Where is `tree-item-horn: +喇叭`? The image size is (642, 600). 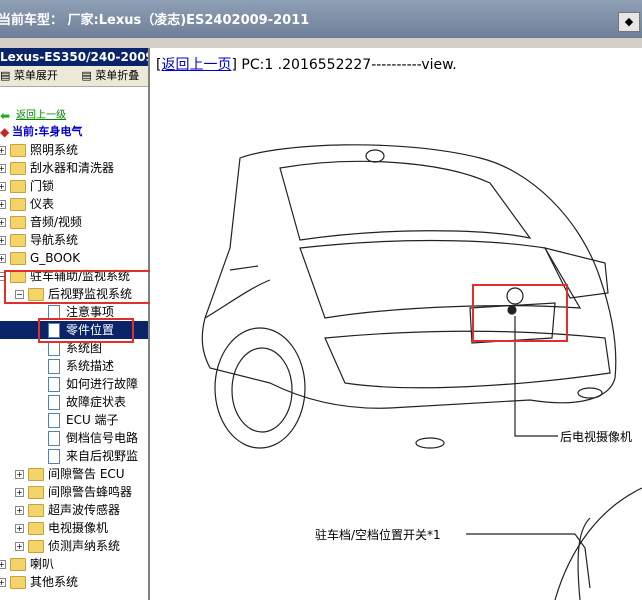 tree-item-horn: +喇叭 is located at coordinates (74, 564).